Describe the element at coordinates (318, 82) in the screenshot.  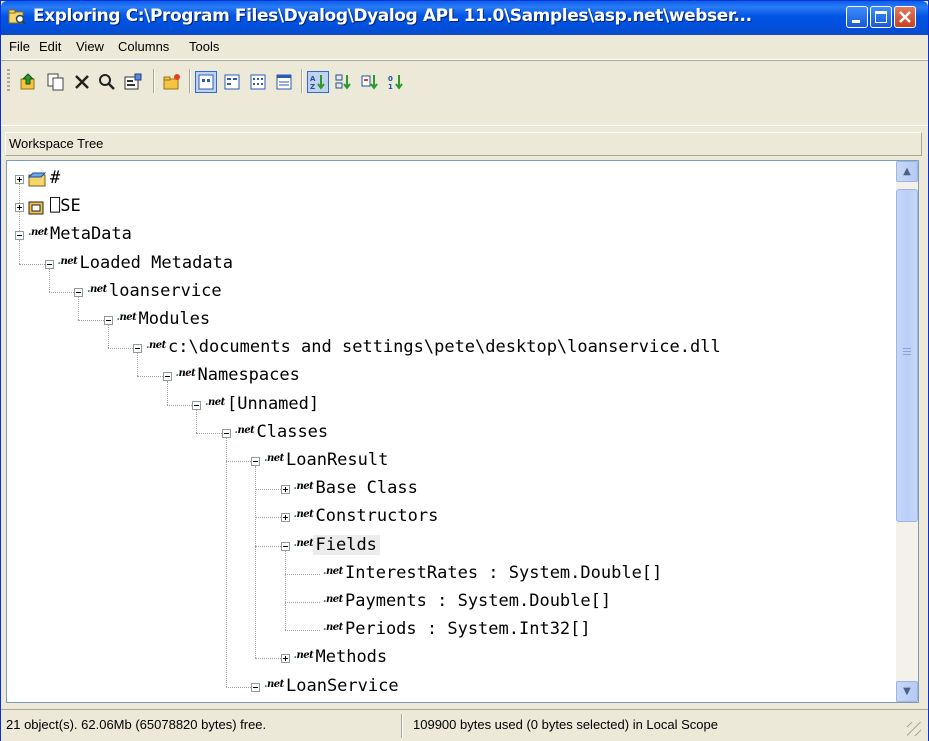
I see `sort-by-name-icon: AZ` at that location.